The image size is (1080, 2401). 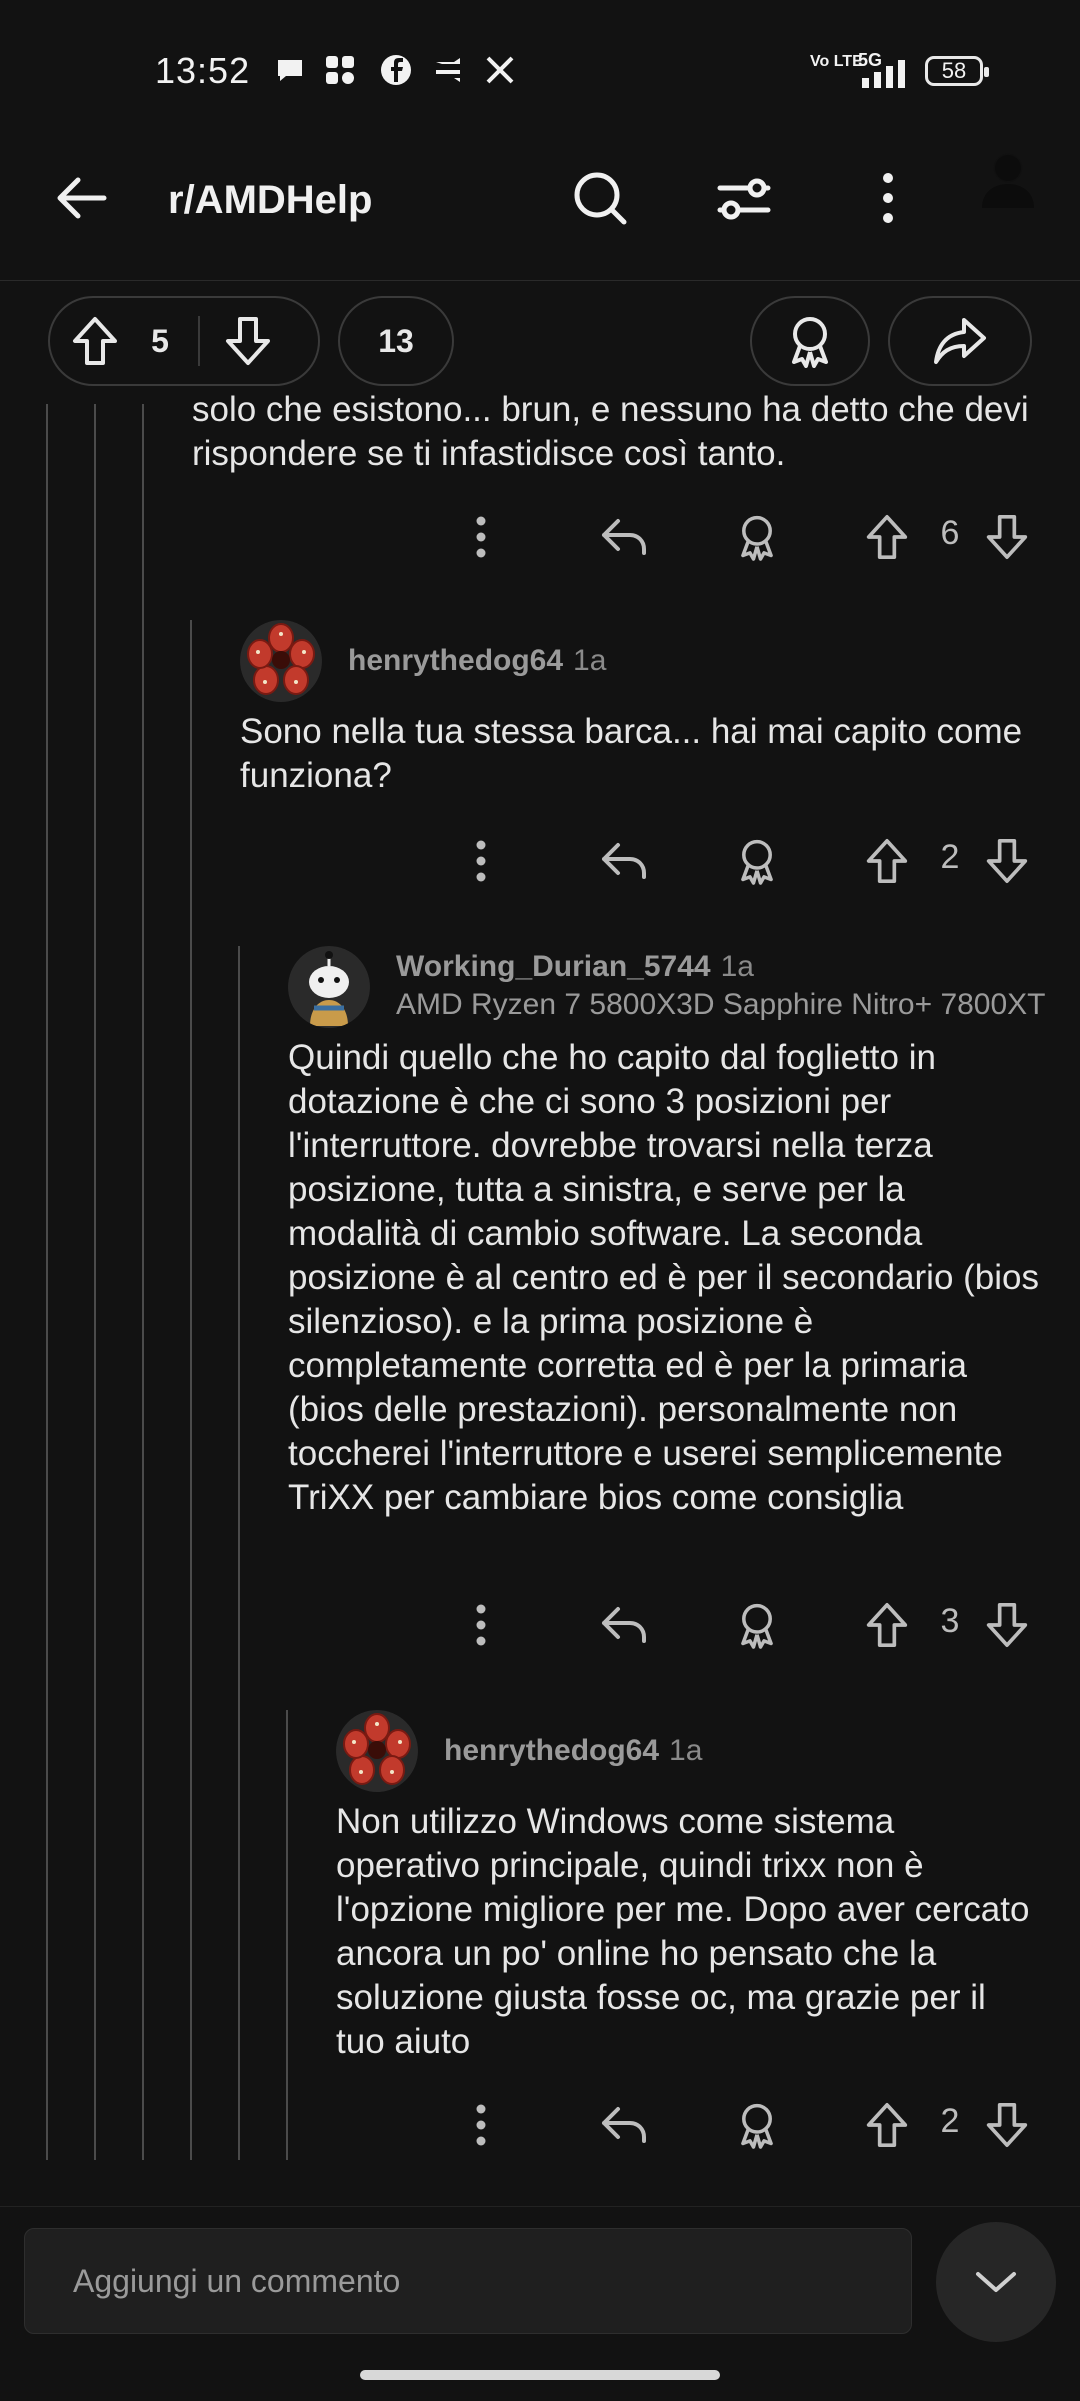 I want to click on user-avatar-icon, so click(x=329, y=987).